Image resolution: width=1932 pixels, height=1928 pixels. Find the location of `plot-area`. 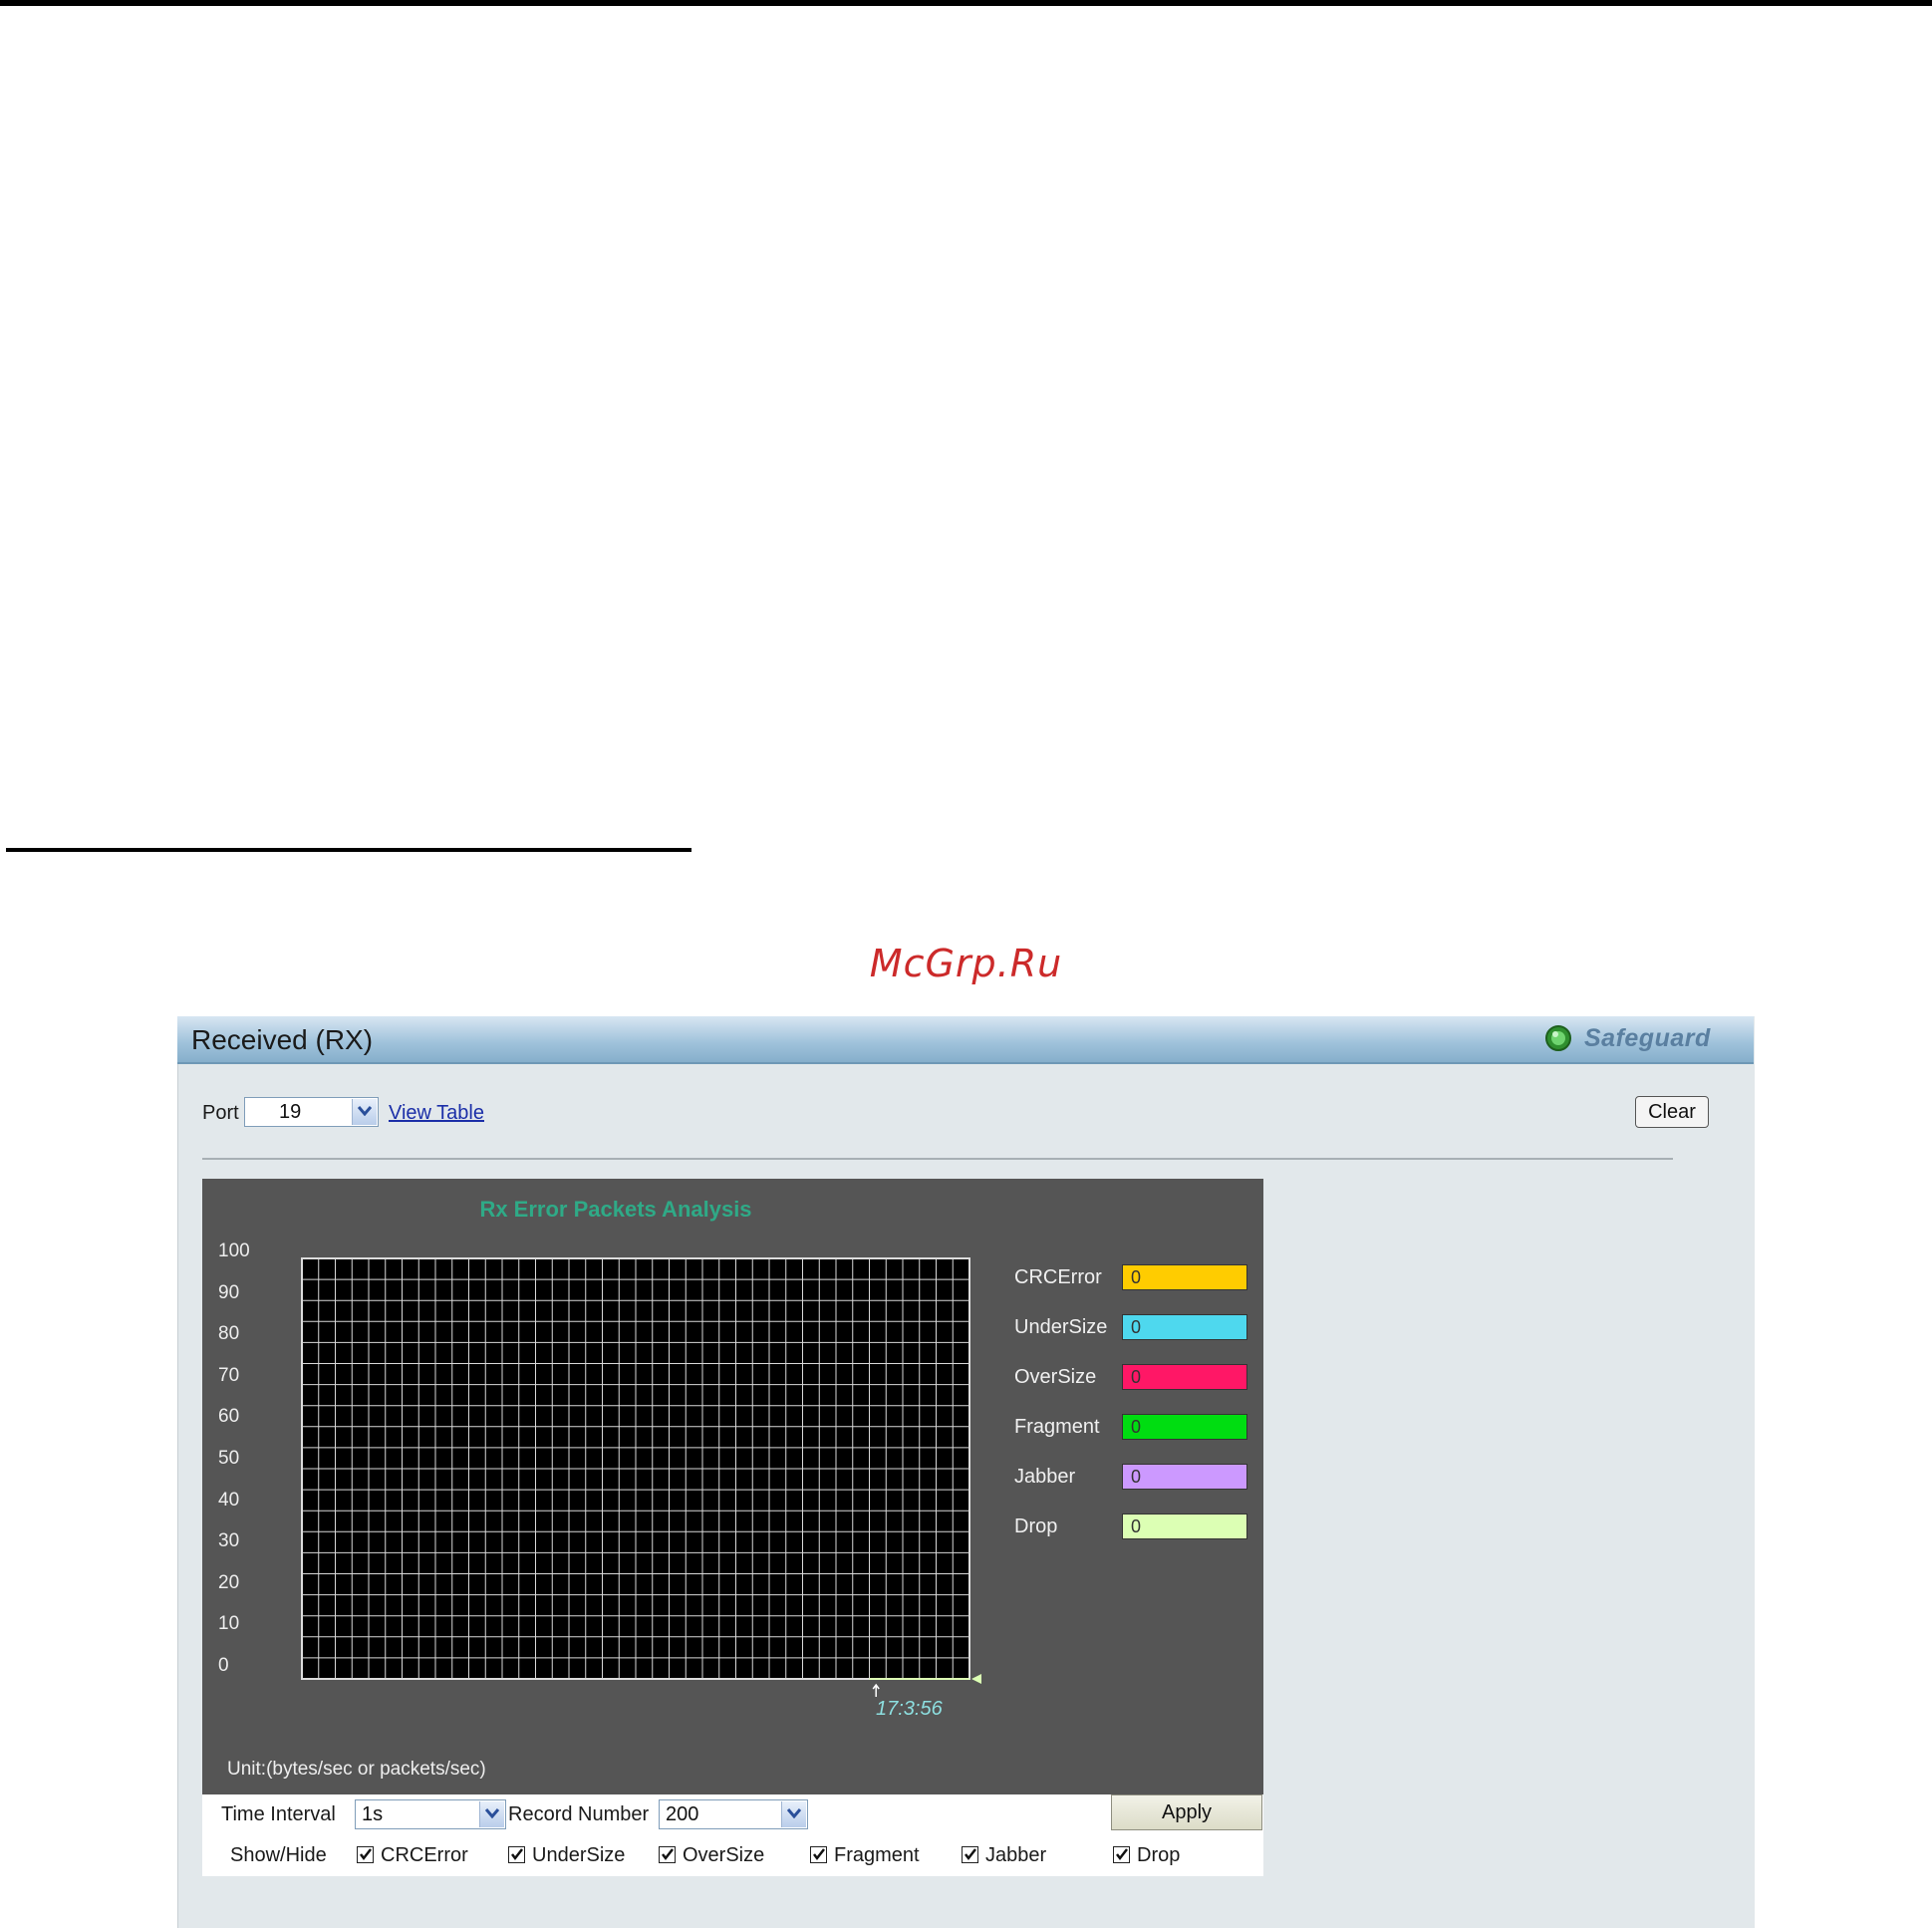

plot-area is located at coordinates (641, 1477).